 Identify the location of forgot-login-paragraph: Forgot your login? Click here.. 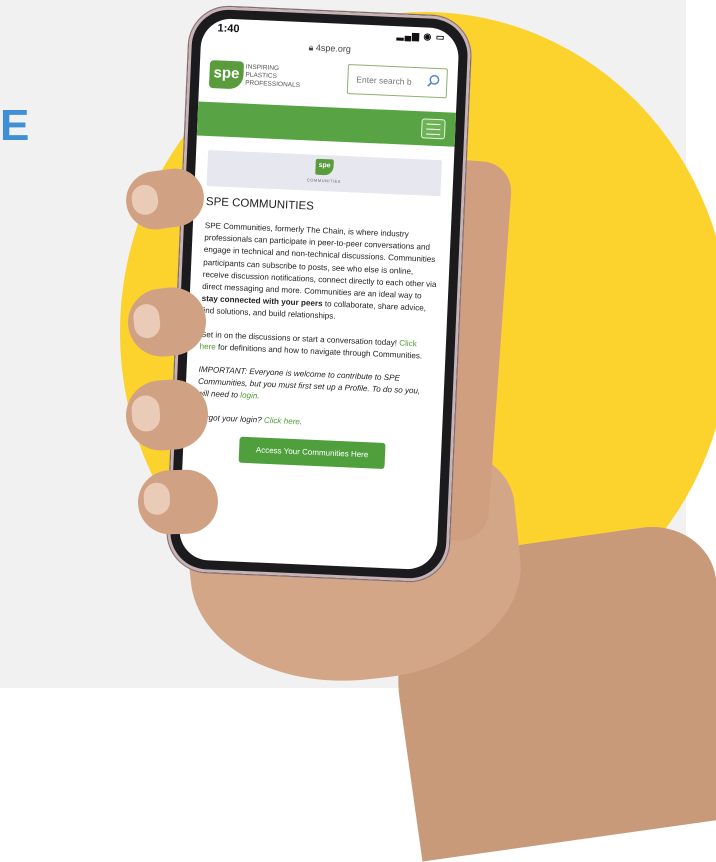
(249, 419).